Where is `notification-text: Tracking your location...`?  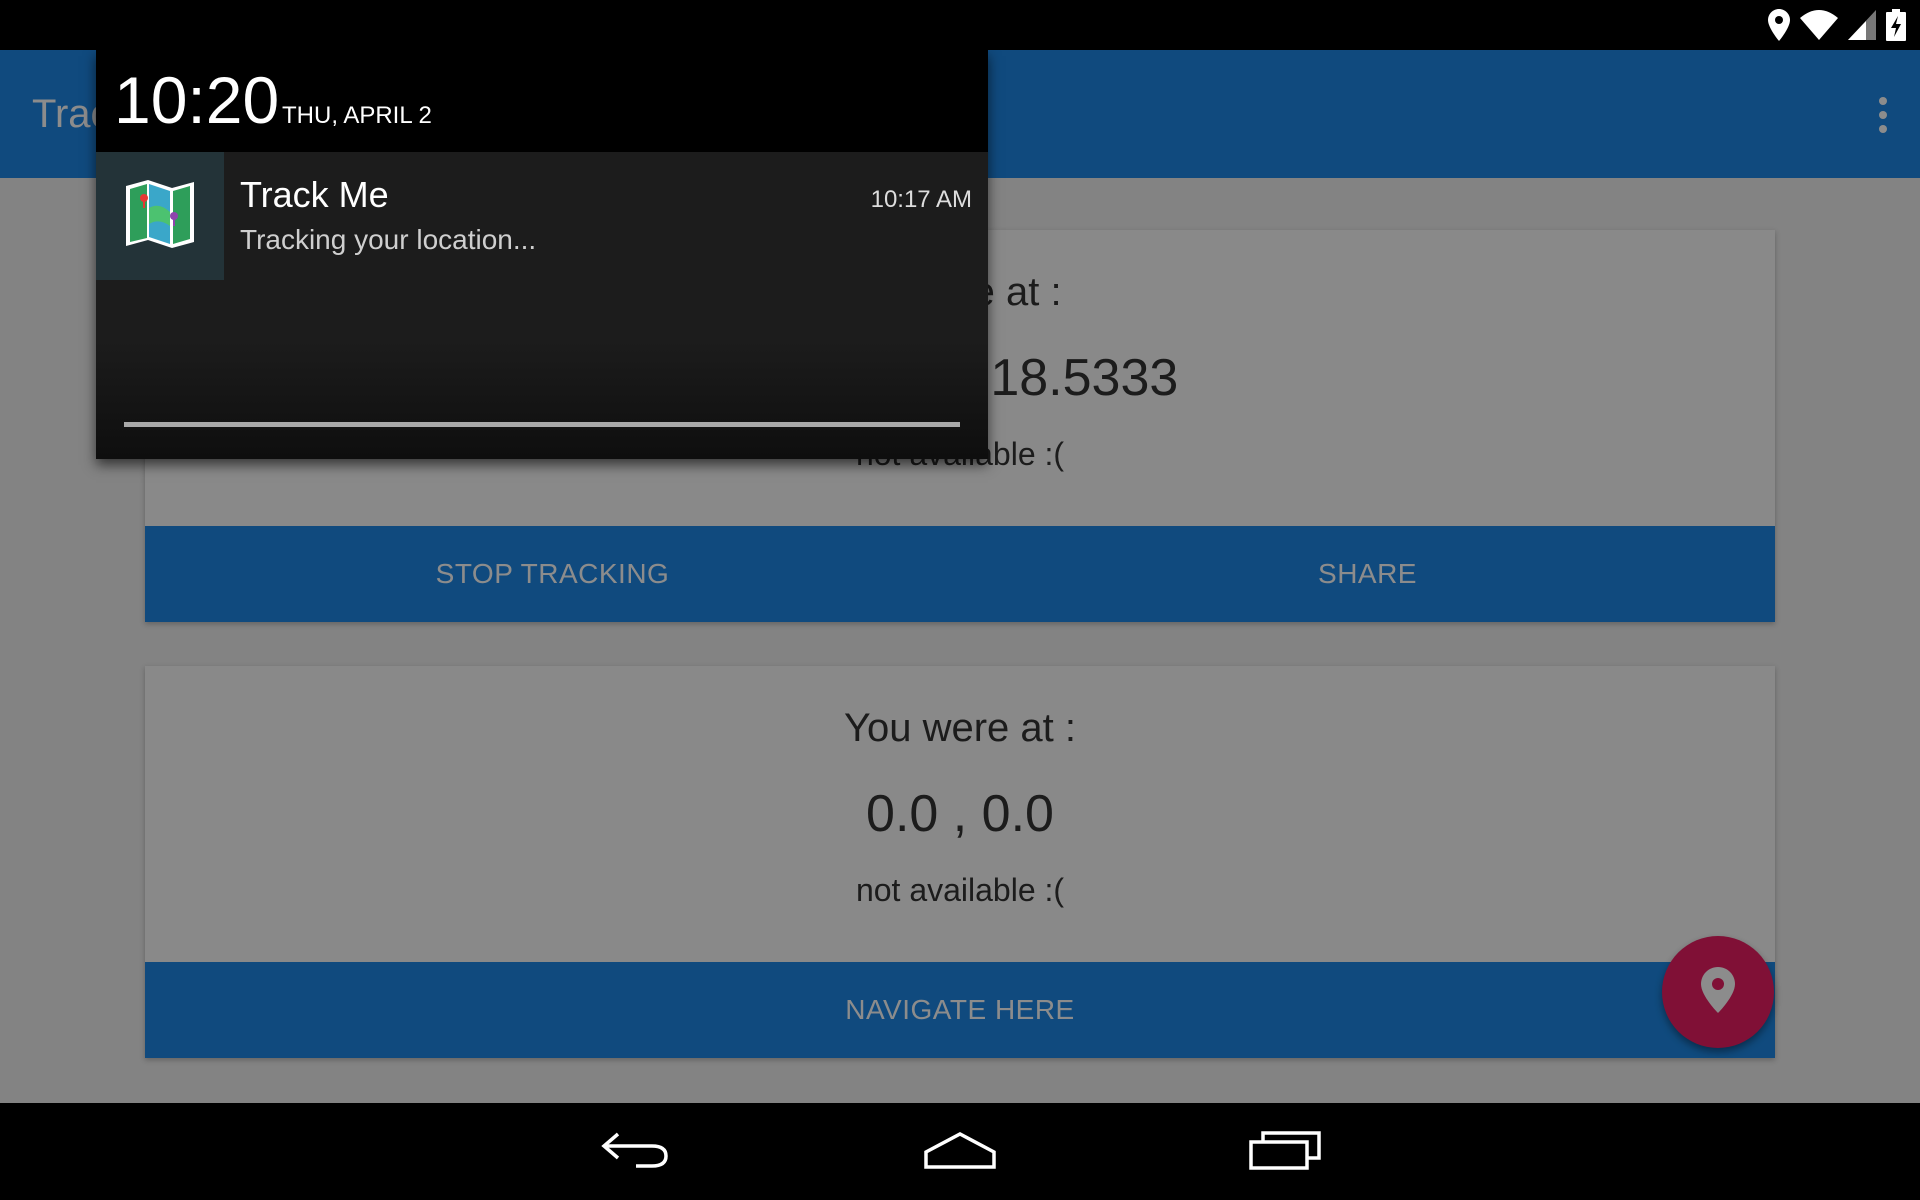
notification-text: Tracking your location... is located at coordinates (388, 239).